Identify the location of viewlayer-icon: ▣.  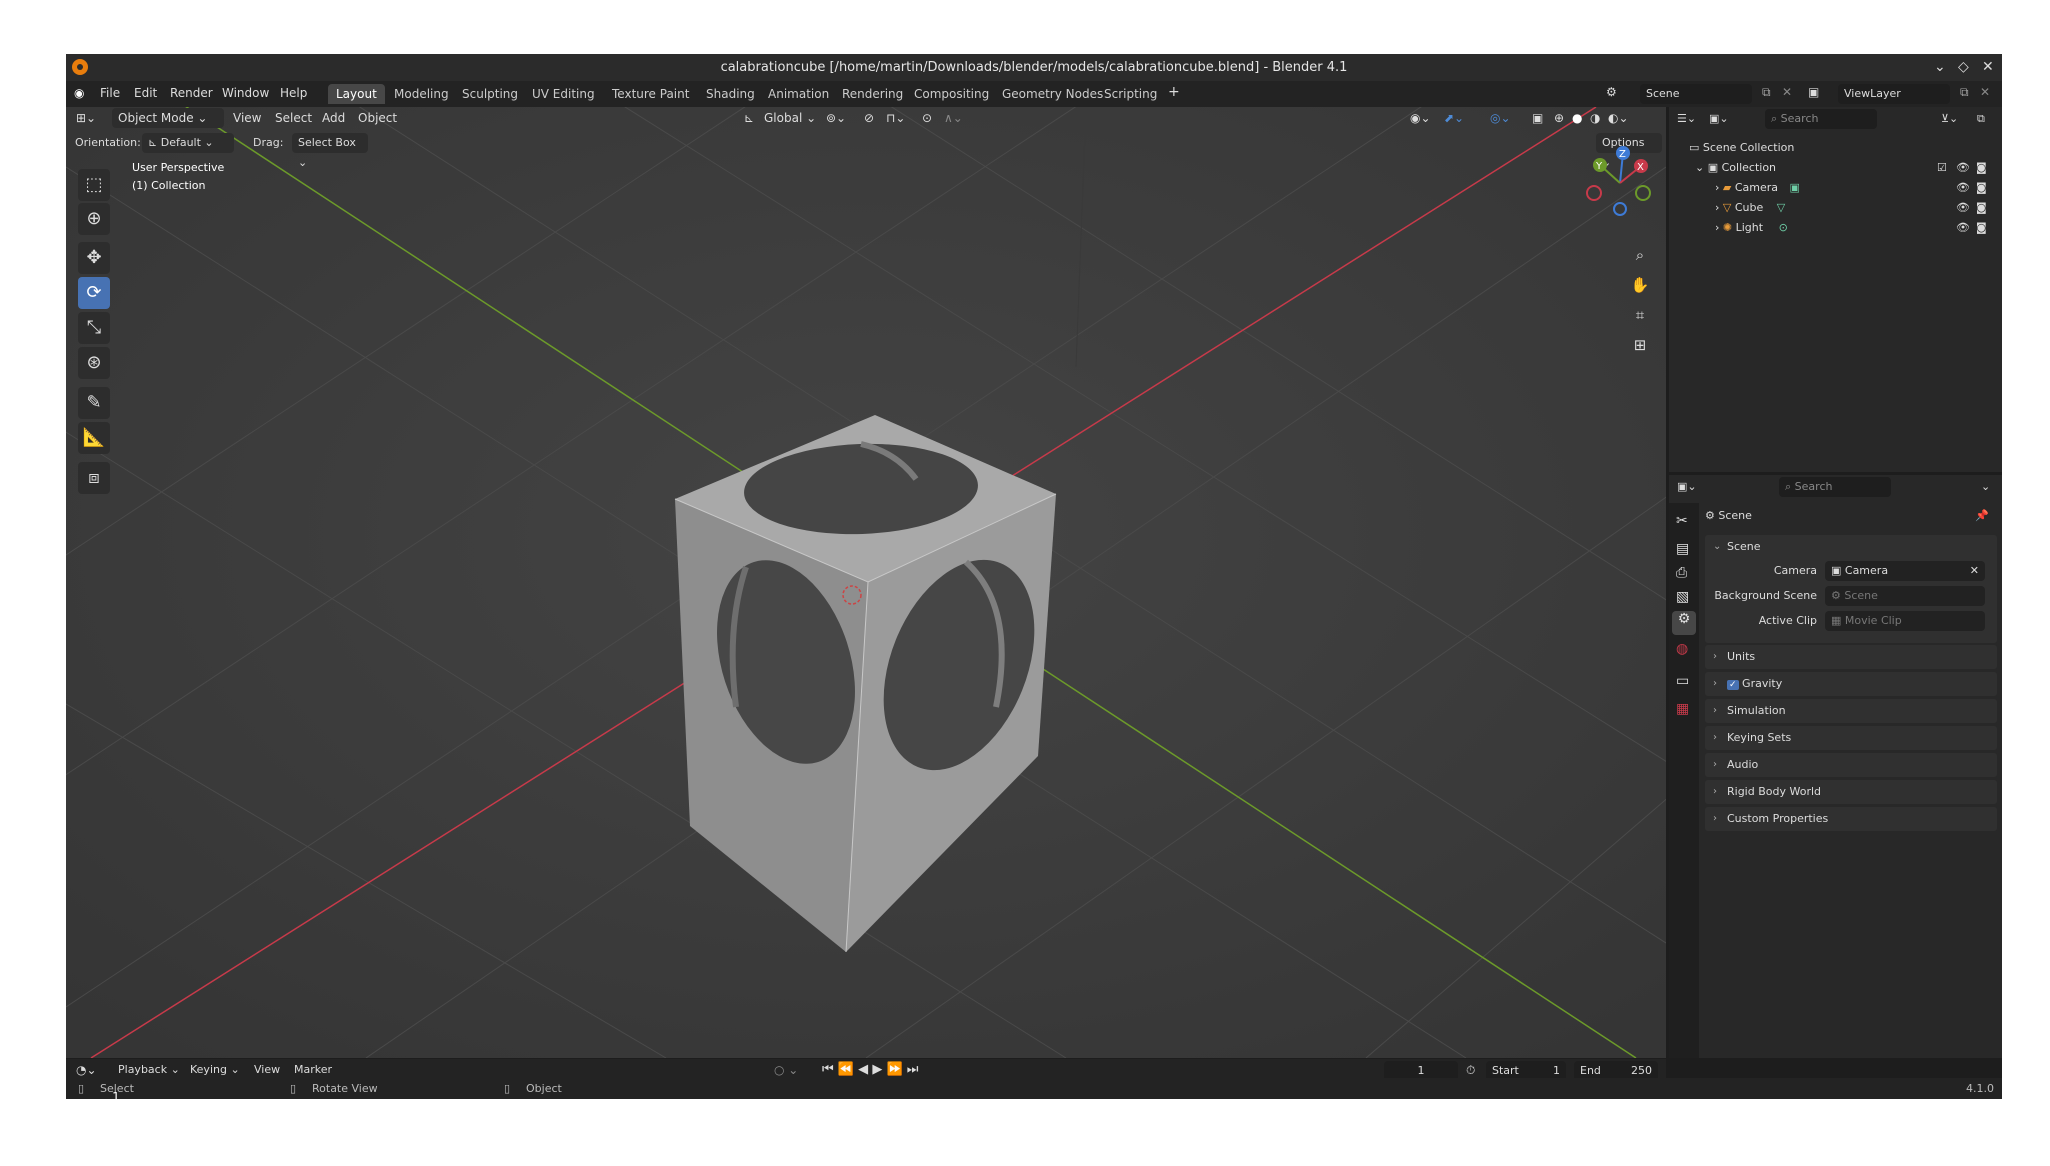
(1813, 92).